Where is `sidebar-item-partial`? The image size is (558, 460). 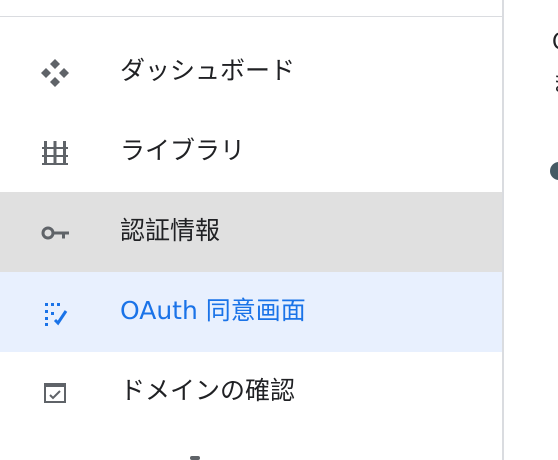
sidebar-item-partial is located at coordinates (251, 446).